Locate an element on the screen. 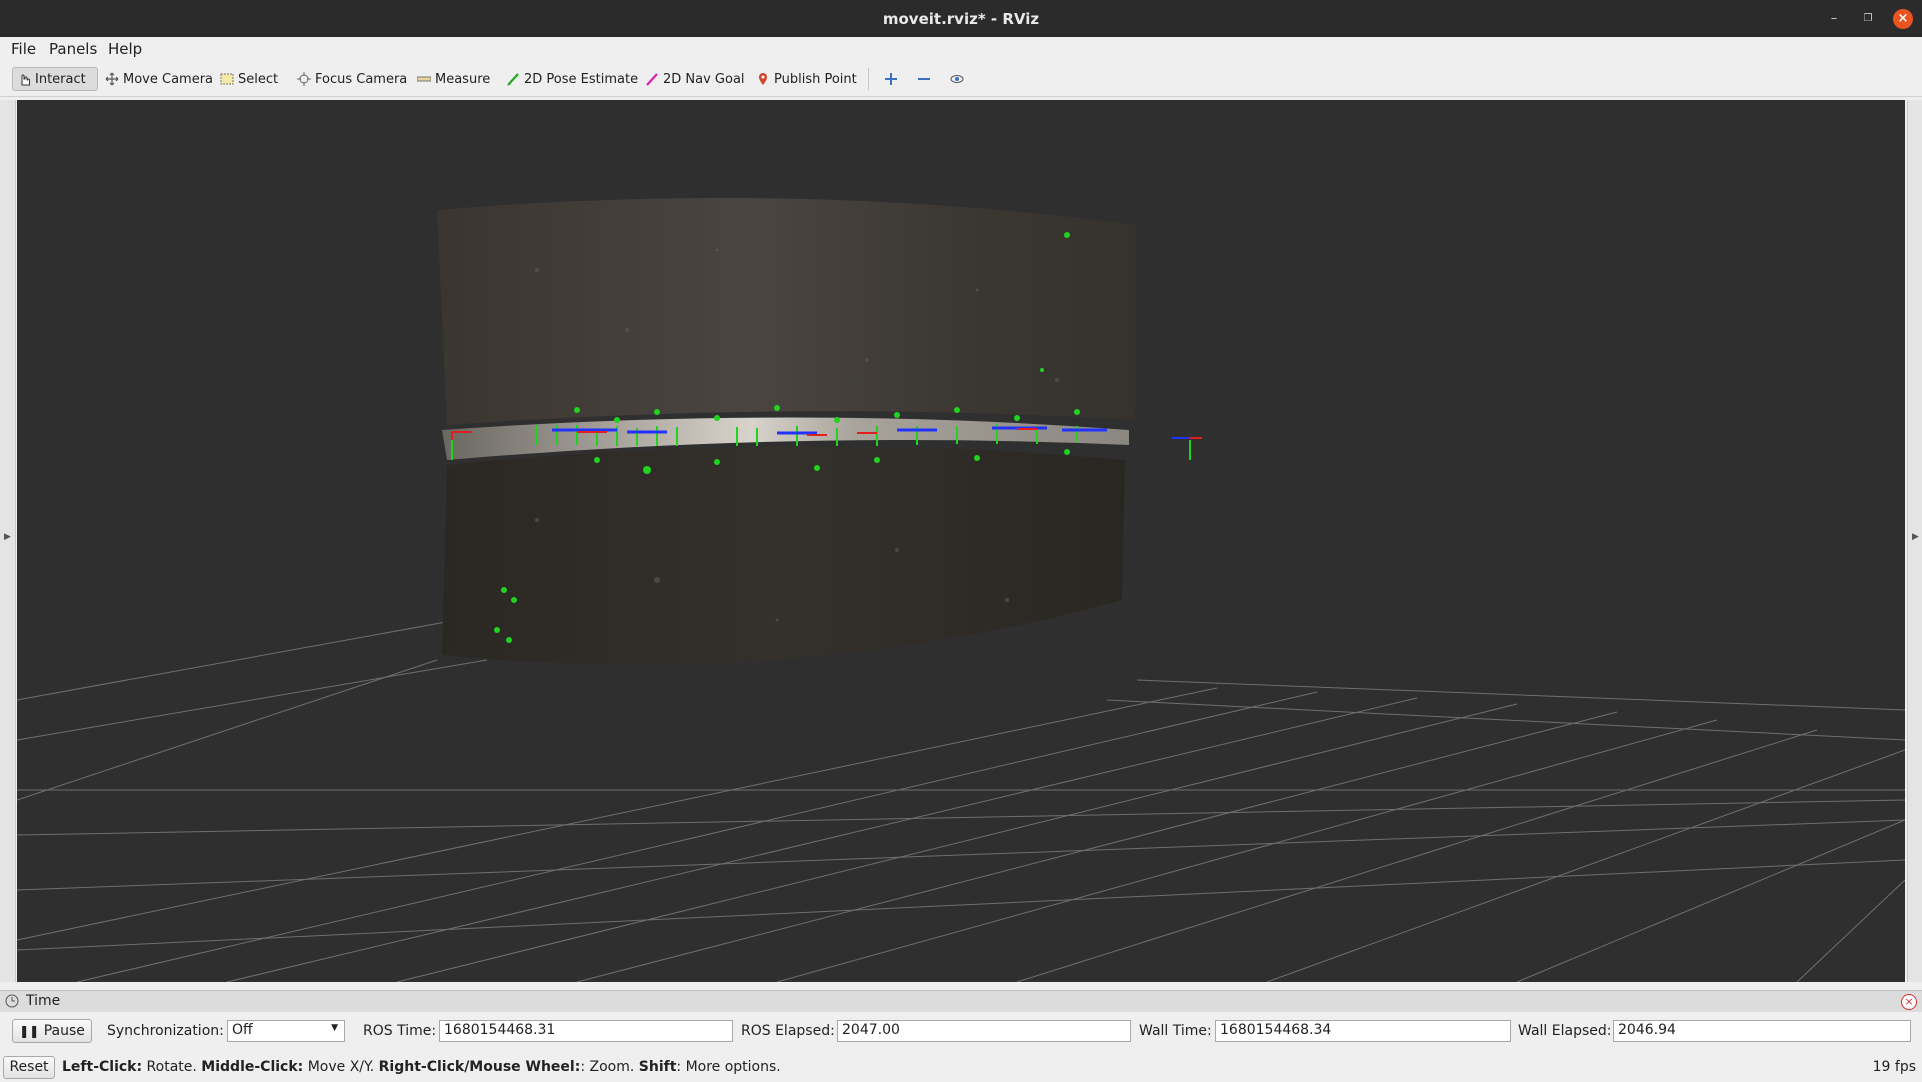  ros-time-field: 1680154468.31 is located at coordinates (586, 1031).